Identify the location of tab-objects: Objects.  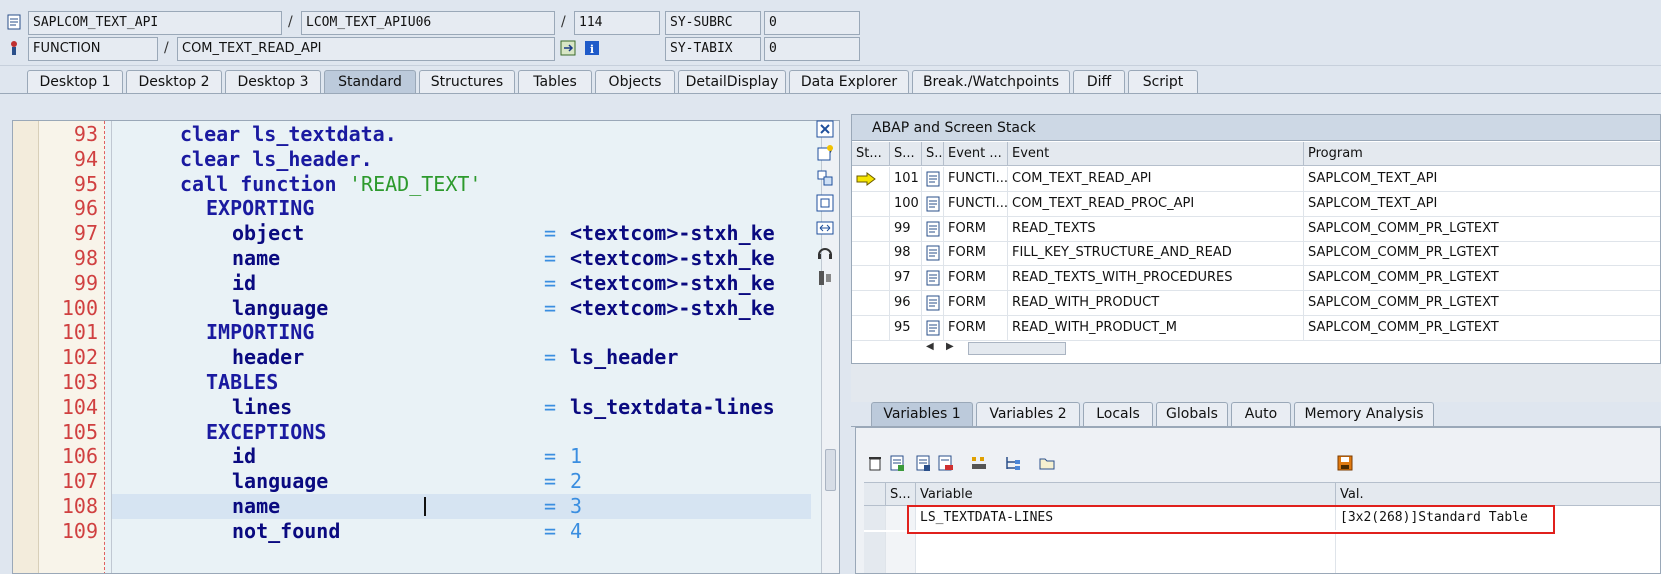
(635, 82).